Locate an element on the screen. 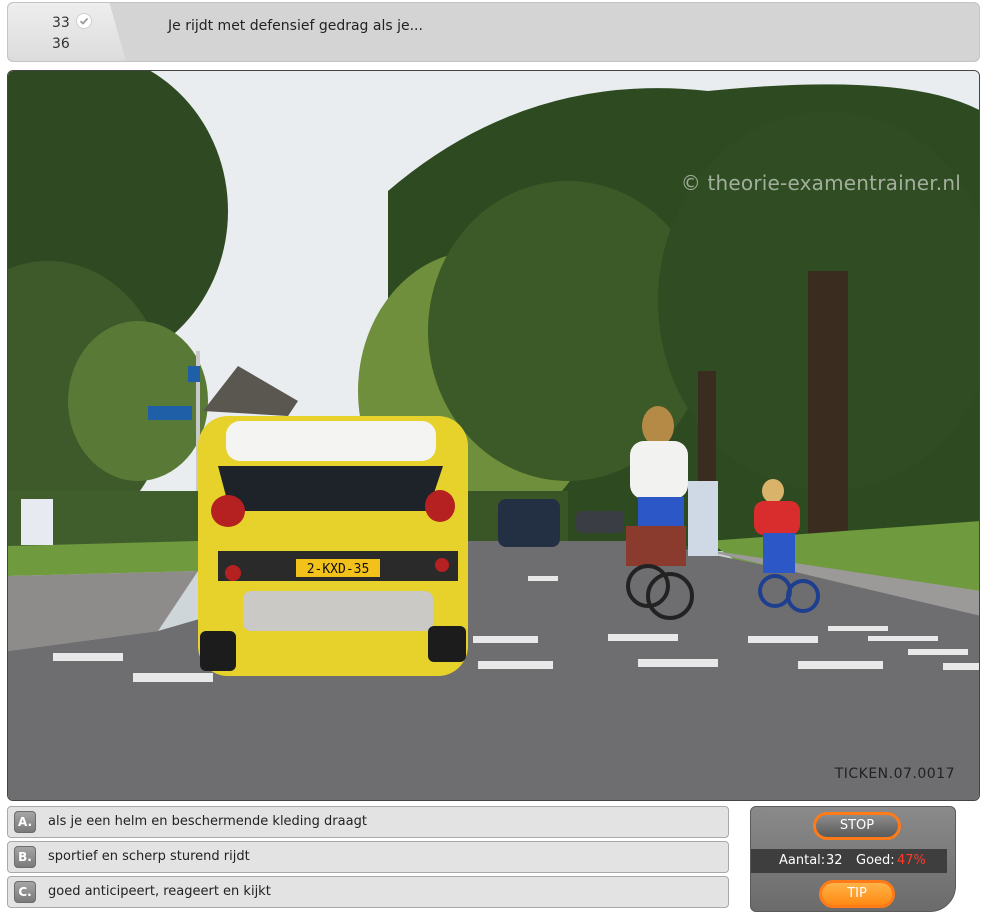 The height and width of the screenshot is (913, 988). count-value: 32 is located at coordinates (834, 860).